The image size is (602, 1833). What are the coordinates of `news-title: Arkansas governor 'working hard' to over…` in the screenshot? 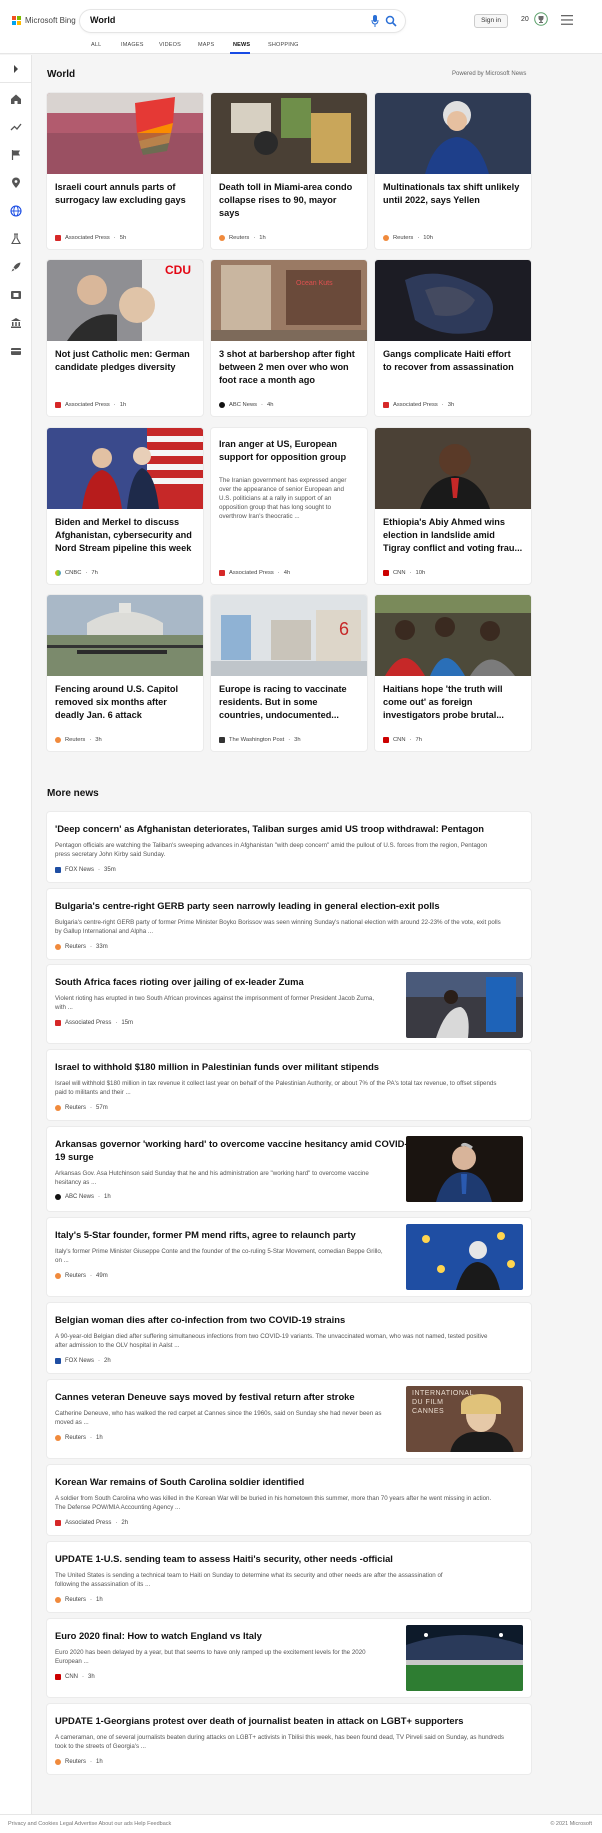 It's located at (231, 1150).